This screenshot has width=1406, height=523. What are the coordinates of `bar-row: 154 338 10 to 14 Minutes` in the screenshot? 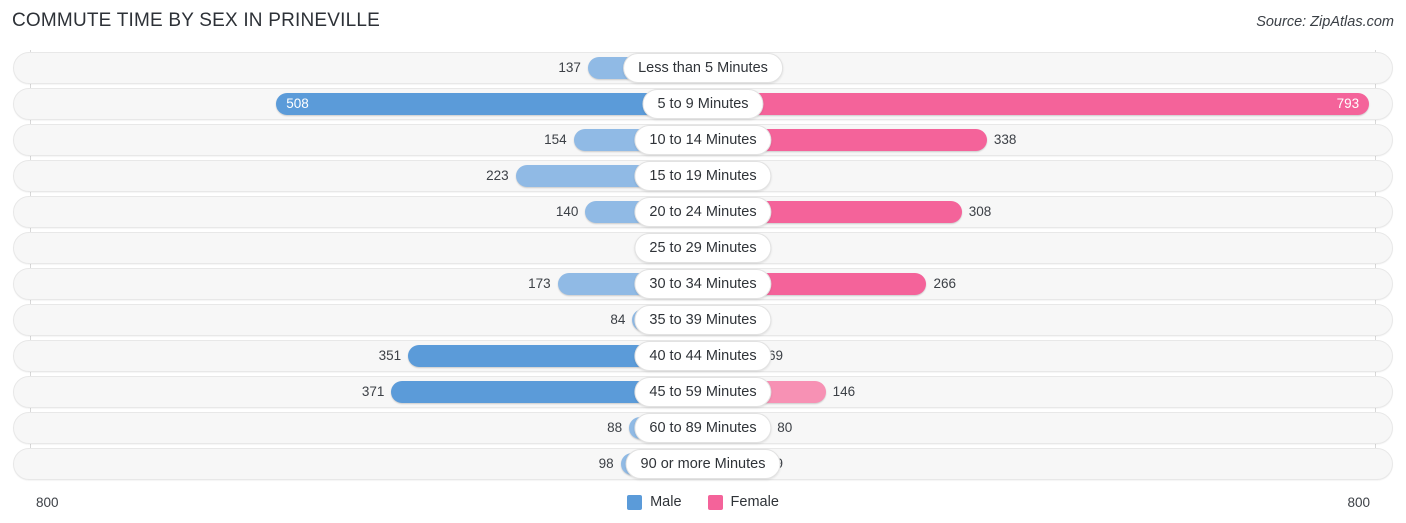 It's located at (703, 140).